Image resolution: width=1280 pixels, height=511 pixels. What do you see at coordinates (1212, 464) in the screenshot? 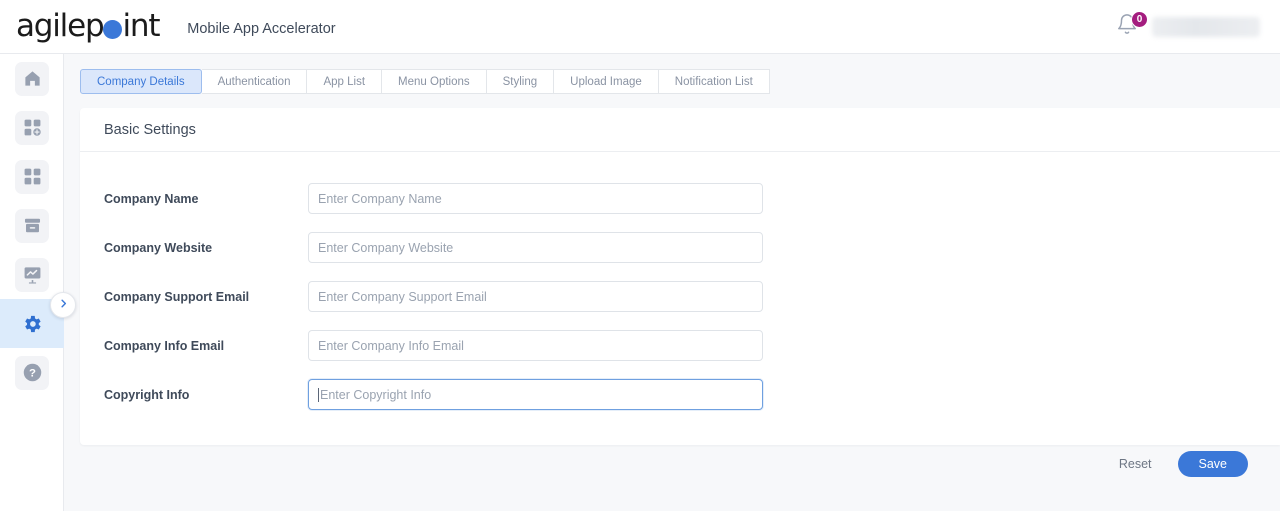
I see `save-button: Save` at bounding box center [1212, 464].